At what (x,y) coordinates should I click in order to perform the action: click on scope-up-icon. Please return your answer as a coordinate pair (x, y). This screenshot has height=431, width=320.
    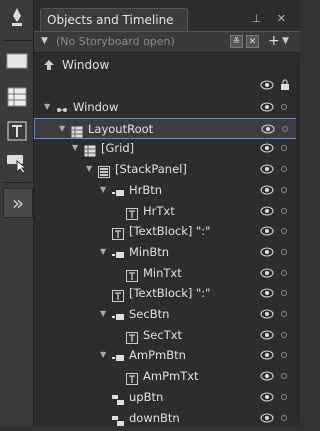
    Looking at the image, I should click on (49, 65).